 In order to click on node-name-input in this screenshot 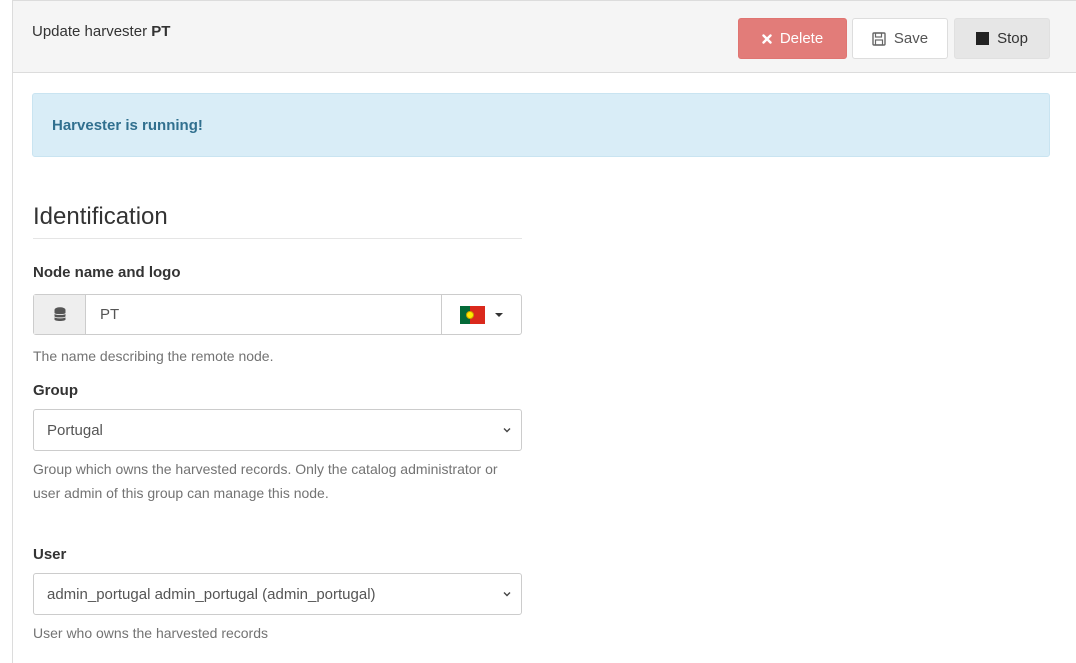, I will do `click(263, 314)`.